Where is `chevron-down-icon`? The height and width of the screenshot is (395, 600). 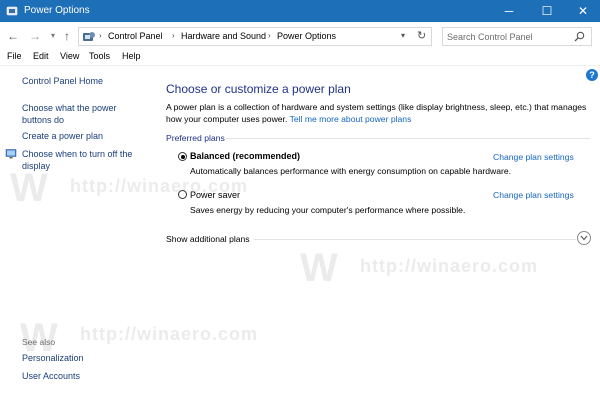
chevron-down-icon is located at coordinates (584, 238).